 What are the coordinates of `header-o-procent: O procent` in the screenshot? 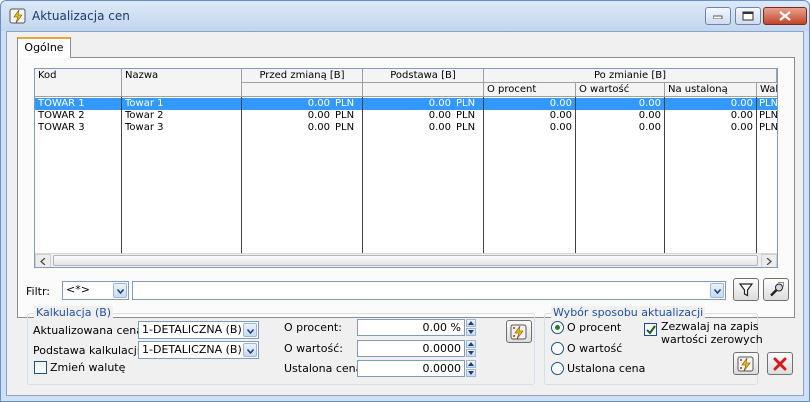 It's located at (530, 90).